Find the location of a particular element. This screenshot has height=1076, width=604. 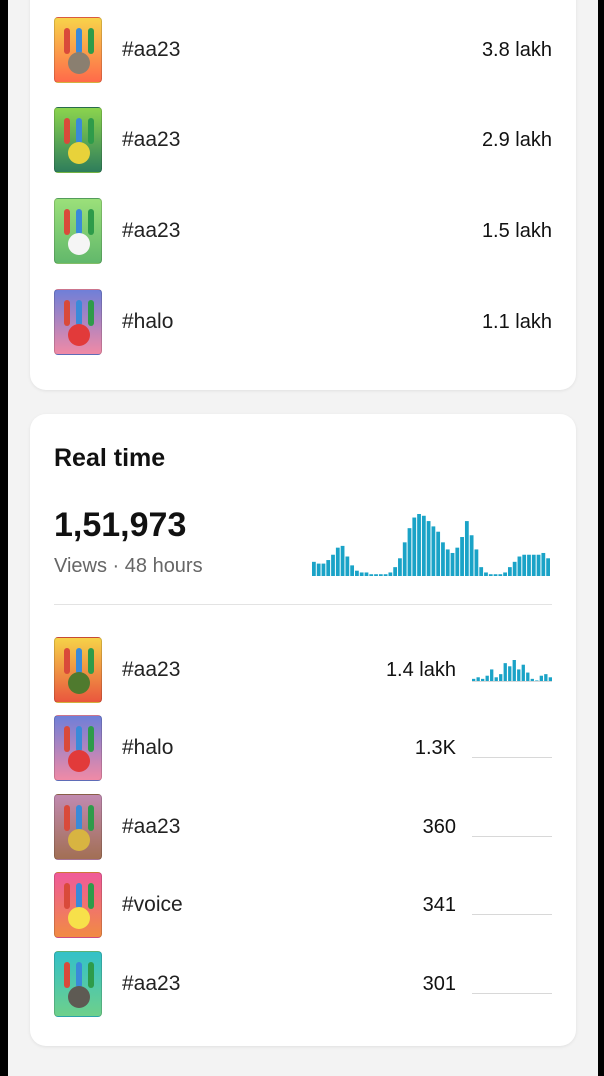

content-row: #aa23 1.5 lakh is located at coordinates (303, 231).